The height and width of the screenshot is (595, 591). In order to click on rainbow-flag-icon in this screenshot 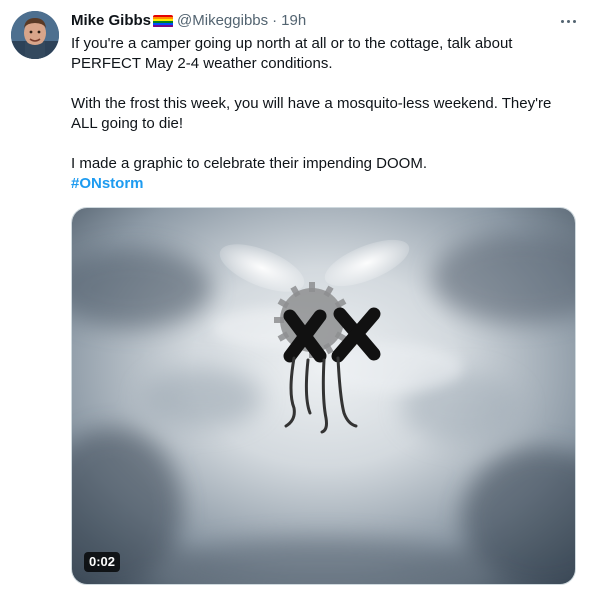, I will do `click(163, 21)`.